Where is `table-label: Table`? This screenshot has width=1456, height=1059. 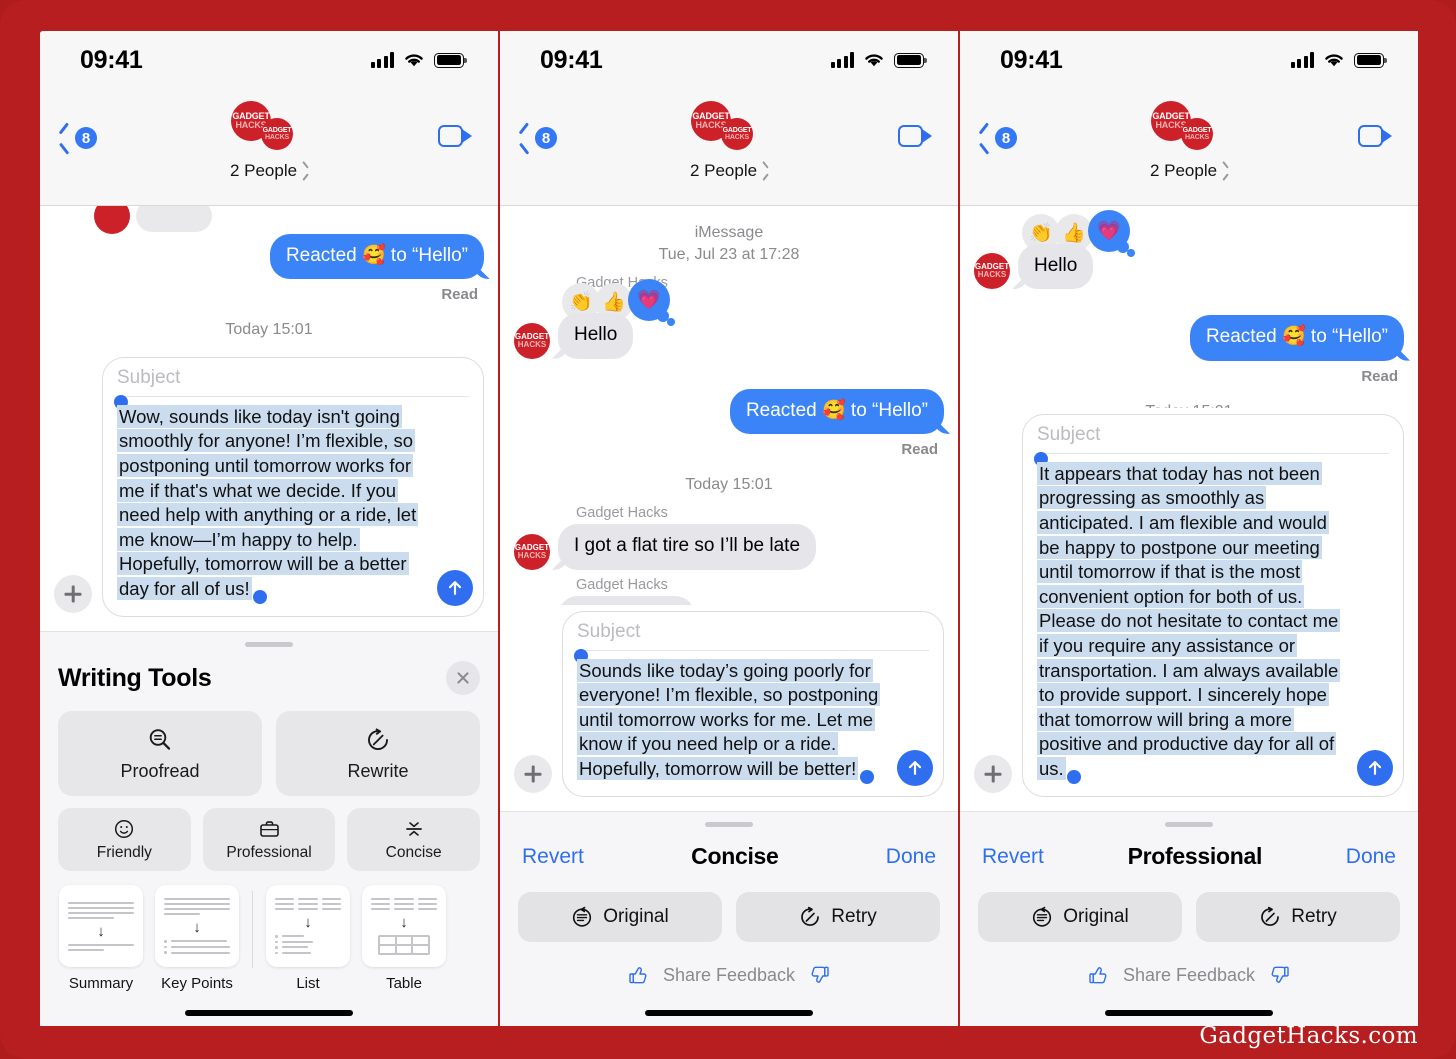
table-label: Table is located at coordinates (404, 983).